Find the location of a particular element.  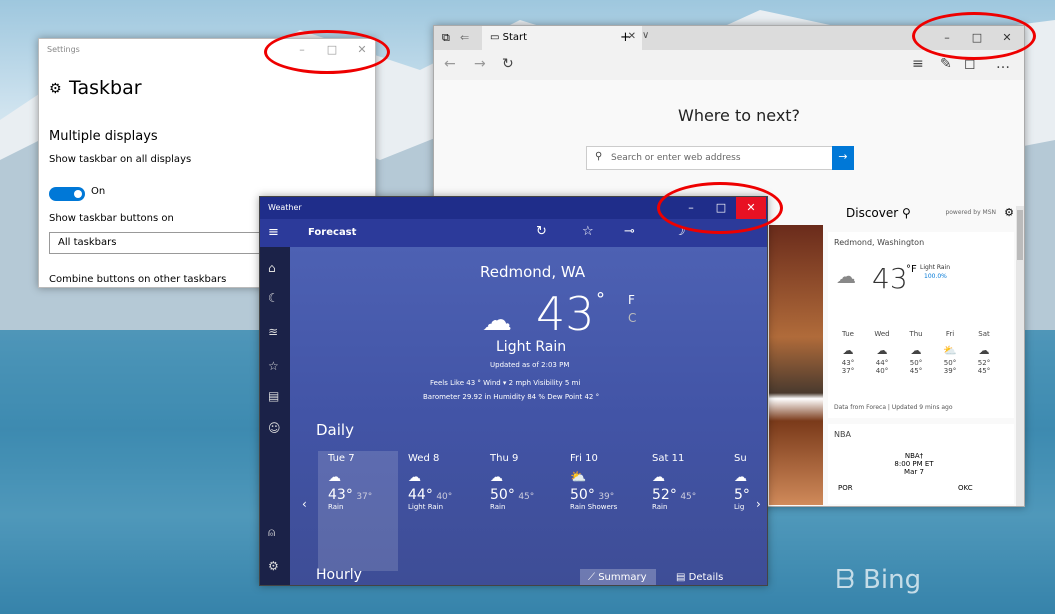

news-image-strip is located at coordinates (796, 365).